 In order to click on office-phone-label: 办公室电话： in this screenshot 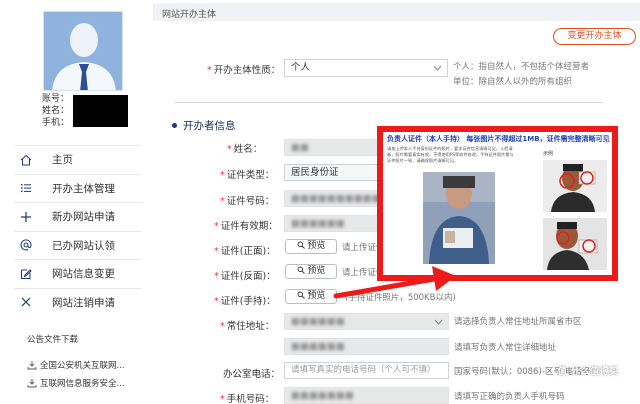, I will do `click(252, 374)`.